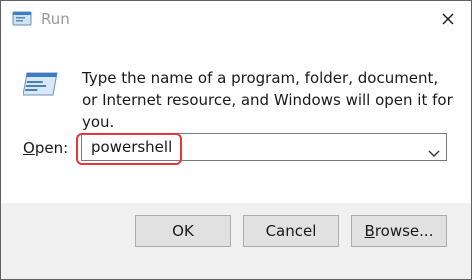 This screenshot has height=280, width=472. What do you see at coordinates (51, 148) in the screenshot?
I see `open-label-rest: pen:` at bounding box center [51, 148].